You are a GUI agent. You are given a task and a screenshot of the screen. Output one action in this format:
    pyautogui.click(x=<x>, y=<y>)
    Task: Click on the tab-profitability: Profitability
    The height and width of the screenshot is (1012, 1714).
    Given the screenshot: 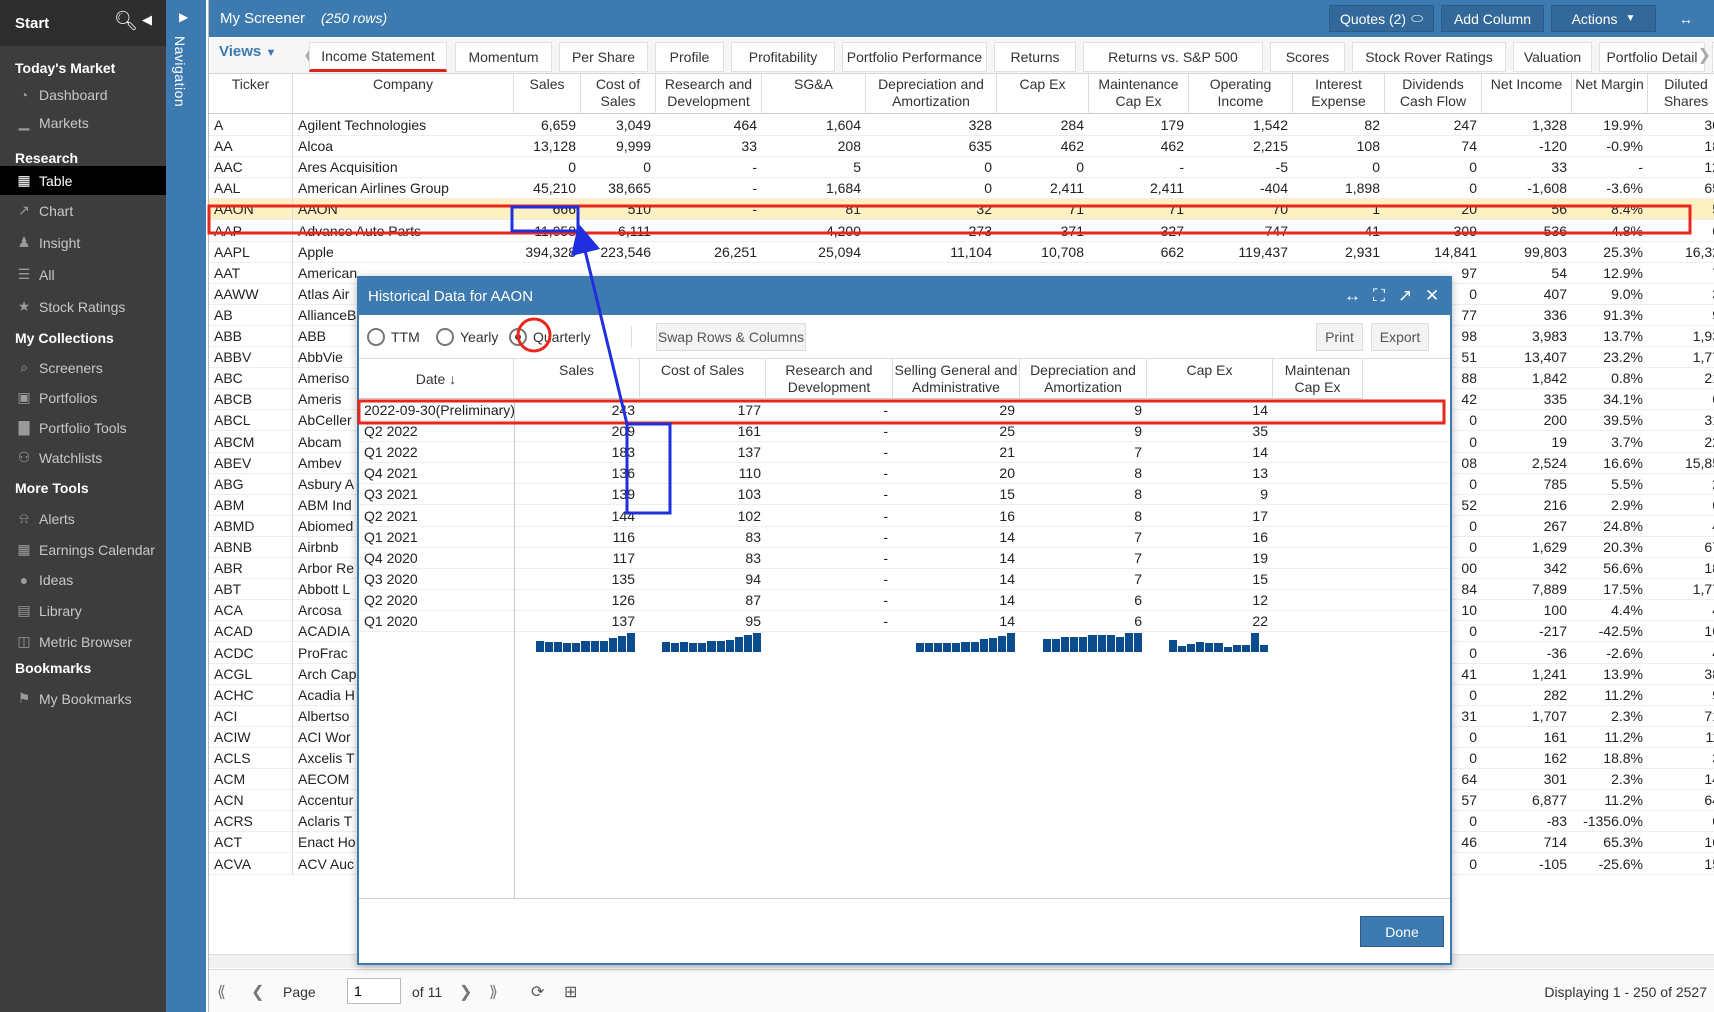 What is the action you would take?
    pyautogui.click(x=783, y=57)
    